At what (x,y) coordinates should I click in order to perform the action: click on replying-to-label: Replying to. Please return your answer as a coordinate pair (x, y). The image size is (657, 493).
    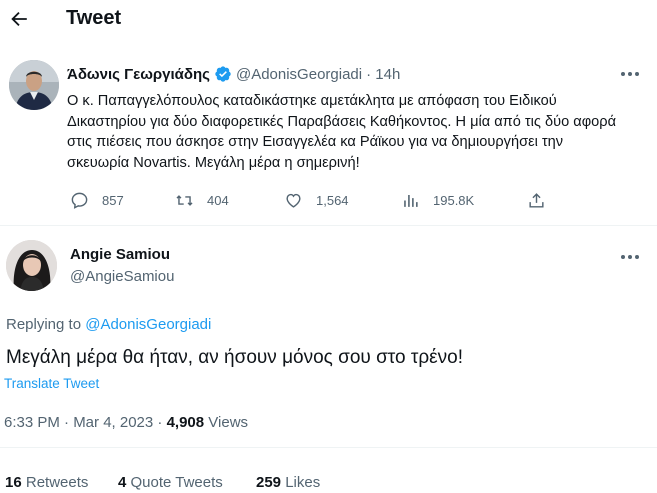
    Looking at the image, I should click on (44, 324).